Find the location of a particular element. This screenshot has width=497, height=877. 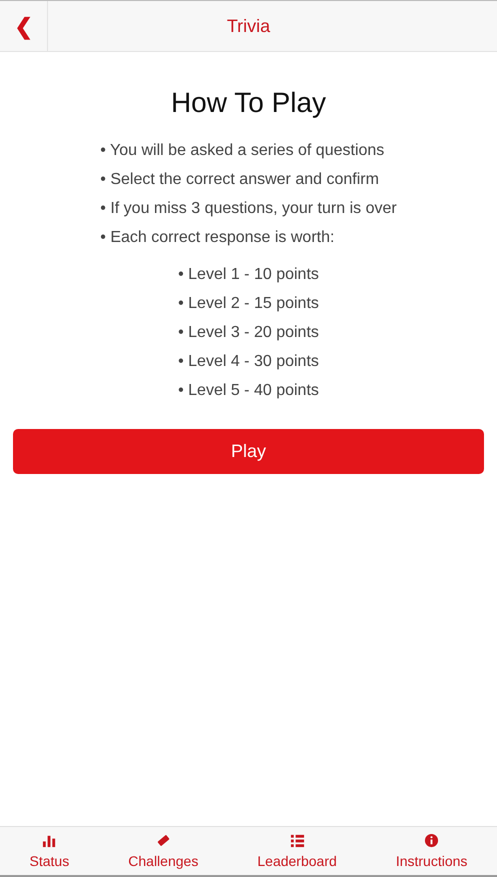

rule-text: • You will be asked a series of questions is located at coordinates (243, 151).